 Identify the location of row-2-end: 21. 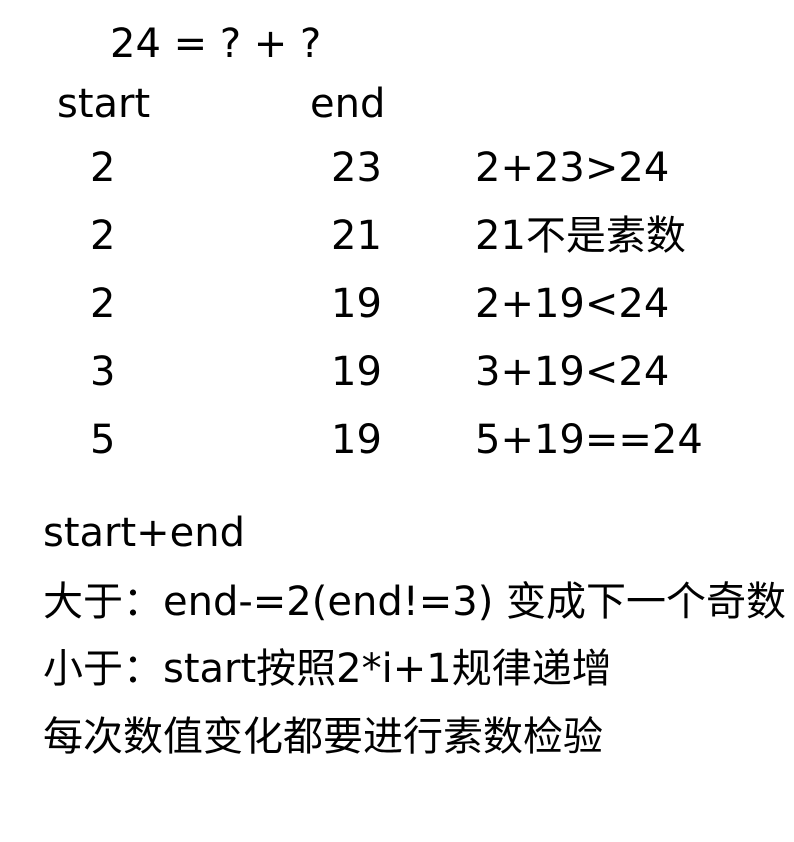
(356, 236).